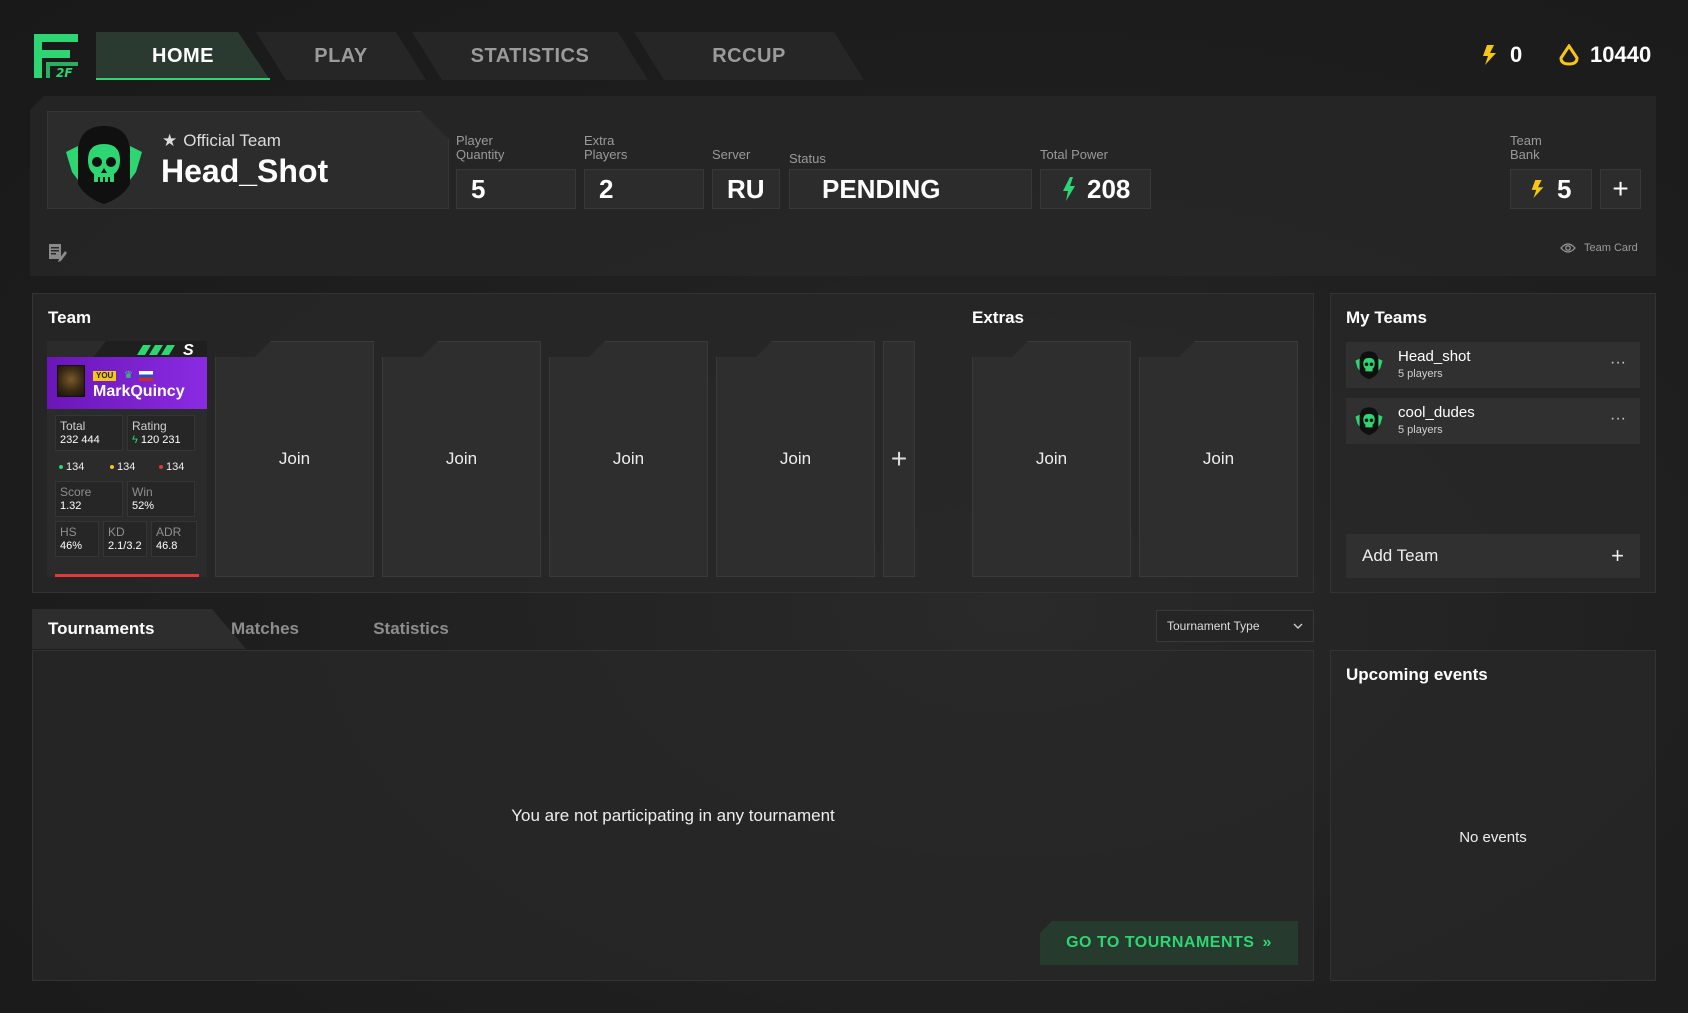 The width and height of the screenshot is (1688, 1013). What do you see at coordinates (89, 499) in the screenshot?
I see `score-stat: Score 1.32` at bounding box center [89, 499].